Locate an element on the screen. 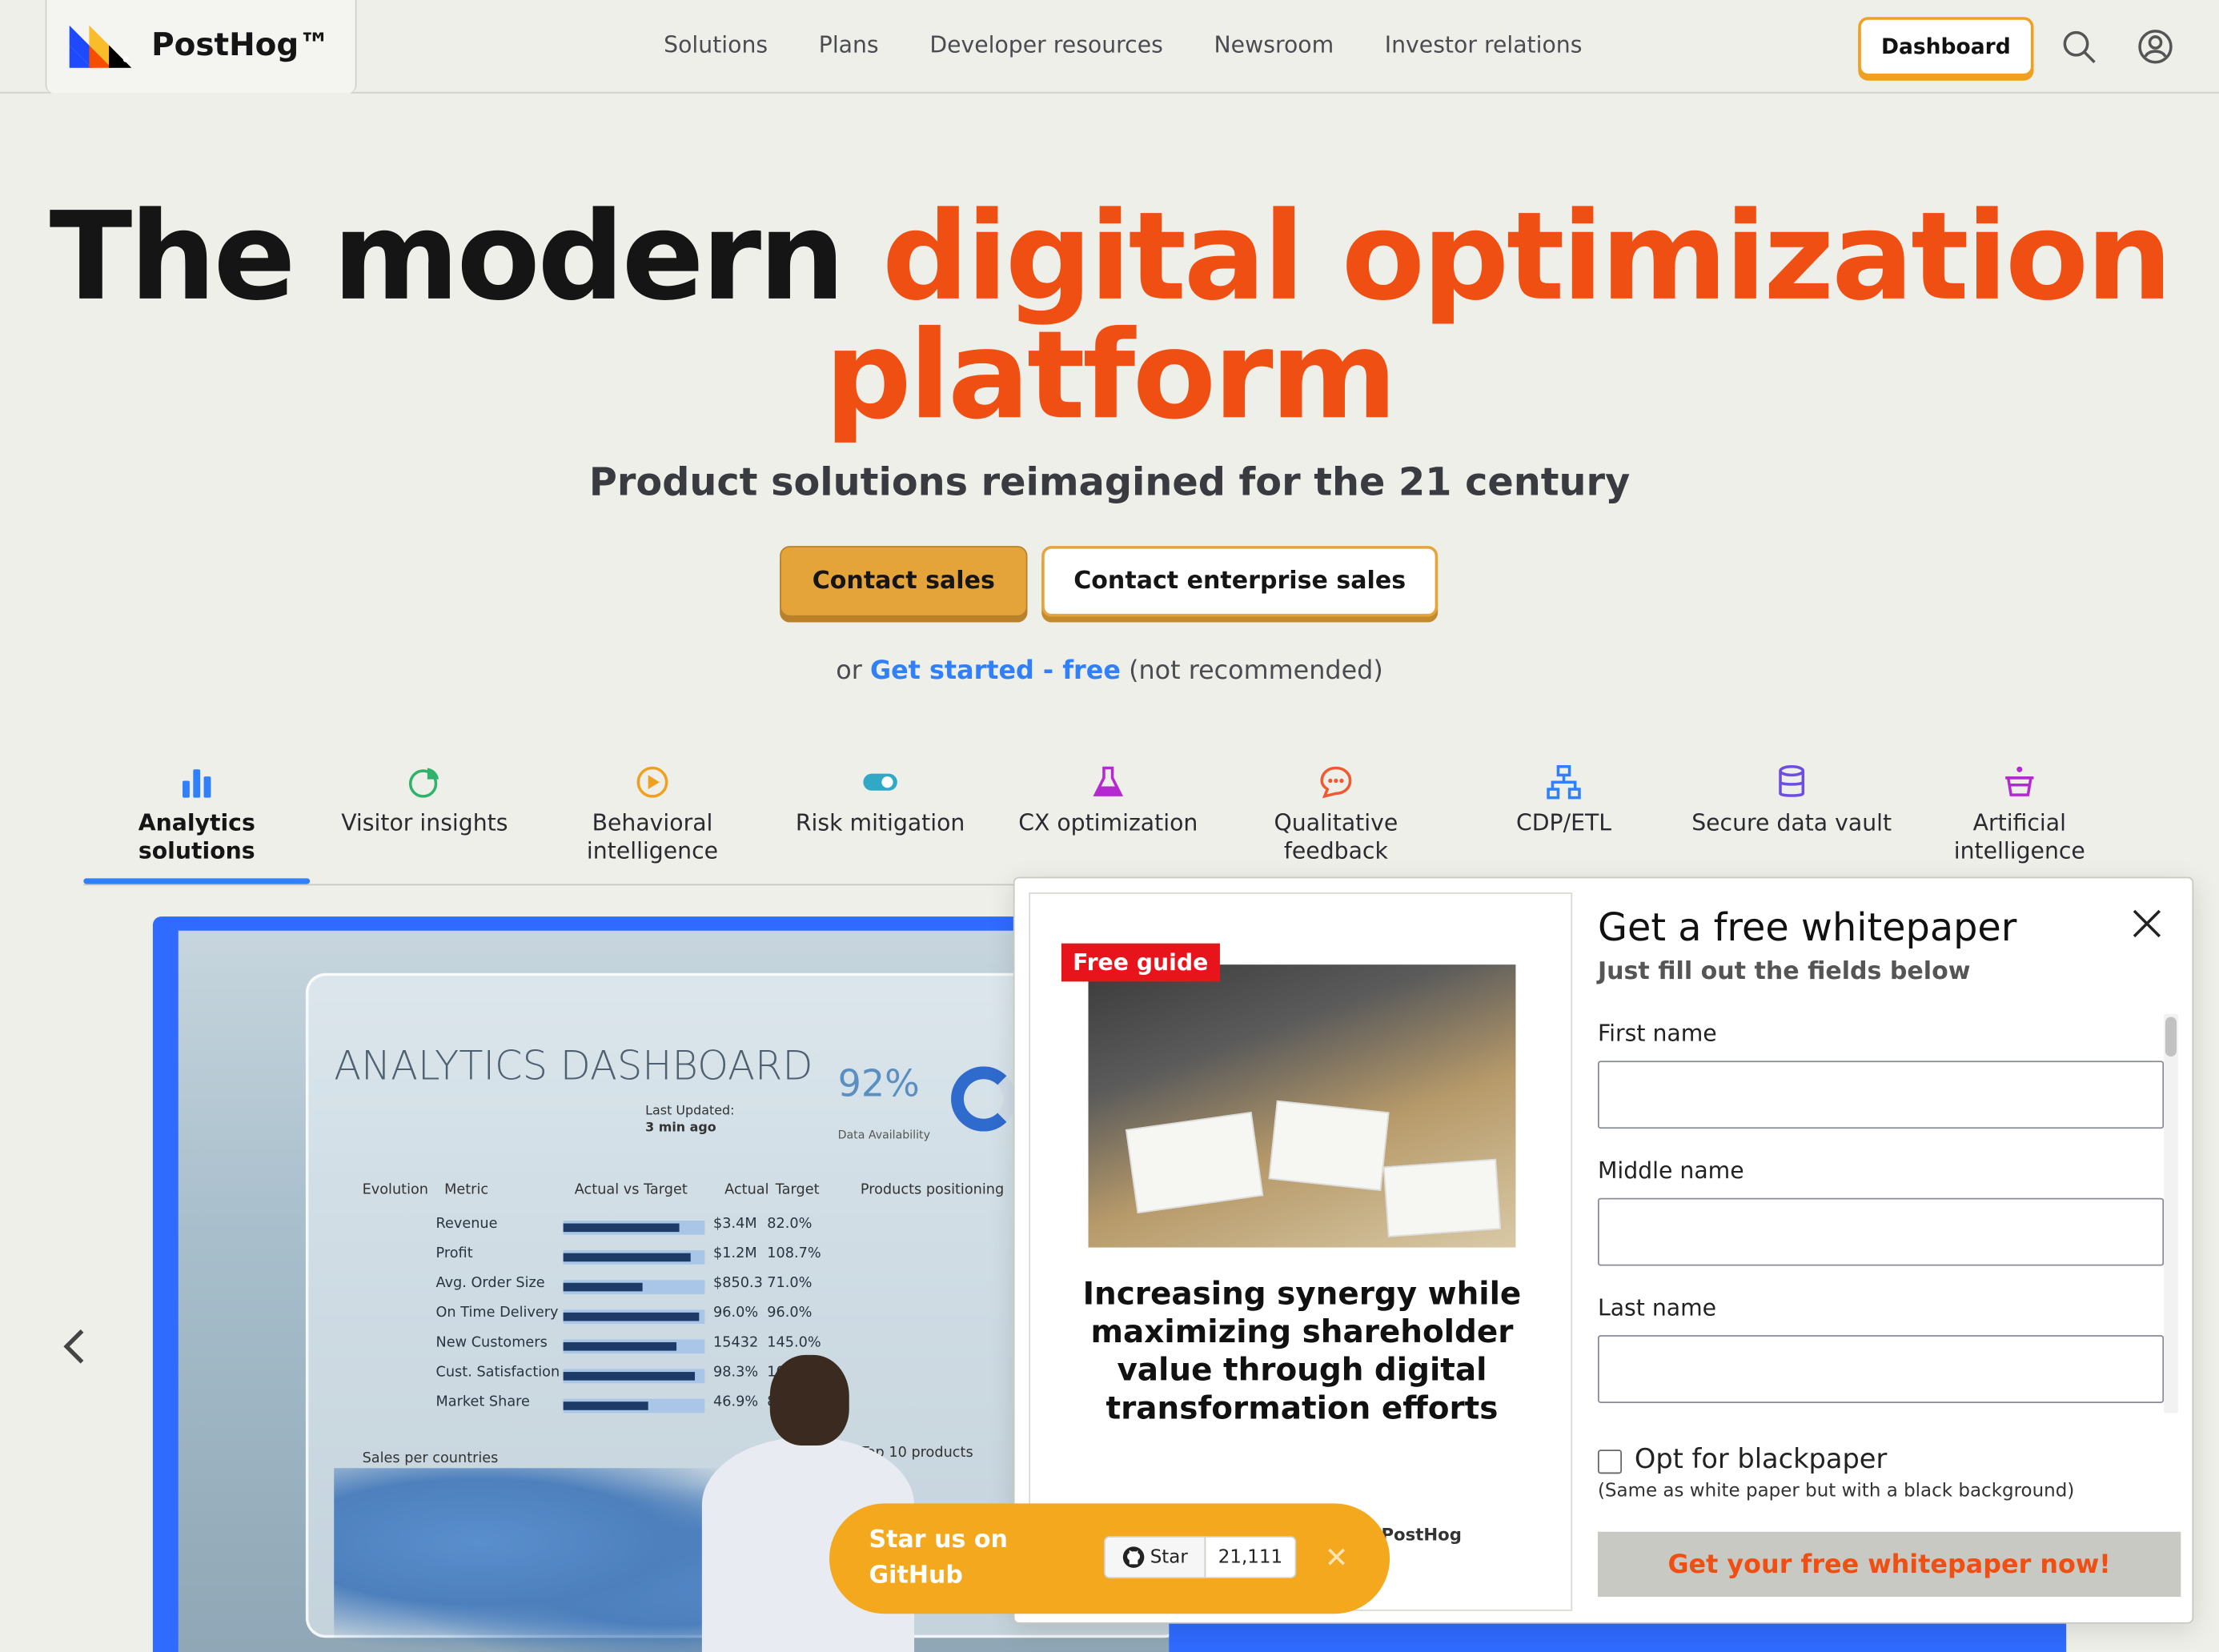  github-star-text: Star us on GitHub is located at coordinates (938, 1558).